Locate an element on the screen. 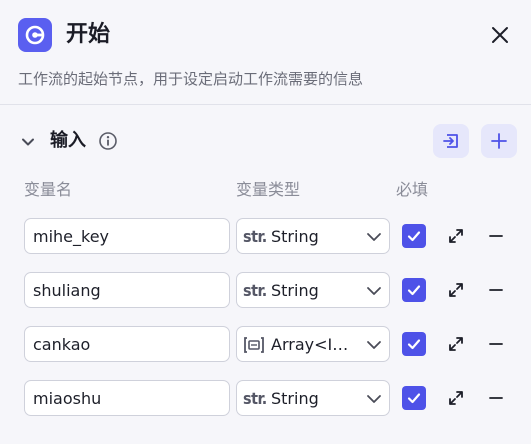 Image resolution: width=531 pixels, height=444 pixels. import-button is located at coordinates (451, 141).